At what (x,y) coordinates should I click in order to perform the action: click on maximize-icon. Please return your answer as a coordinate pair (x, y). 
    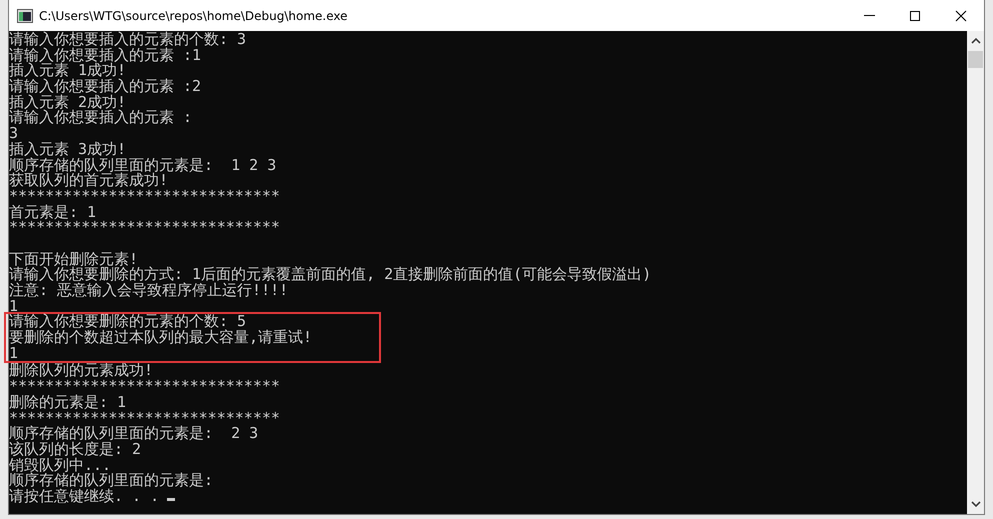
    Looking at the image, I should click on (915, 16).